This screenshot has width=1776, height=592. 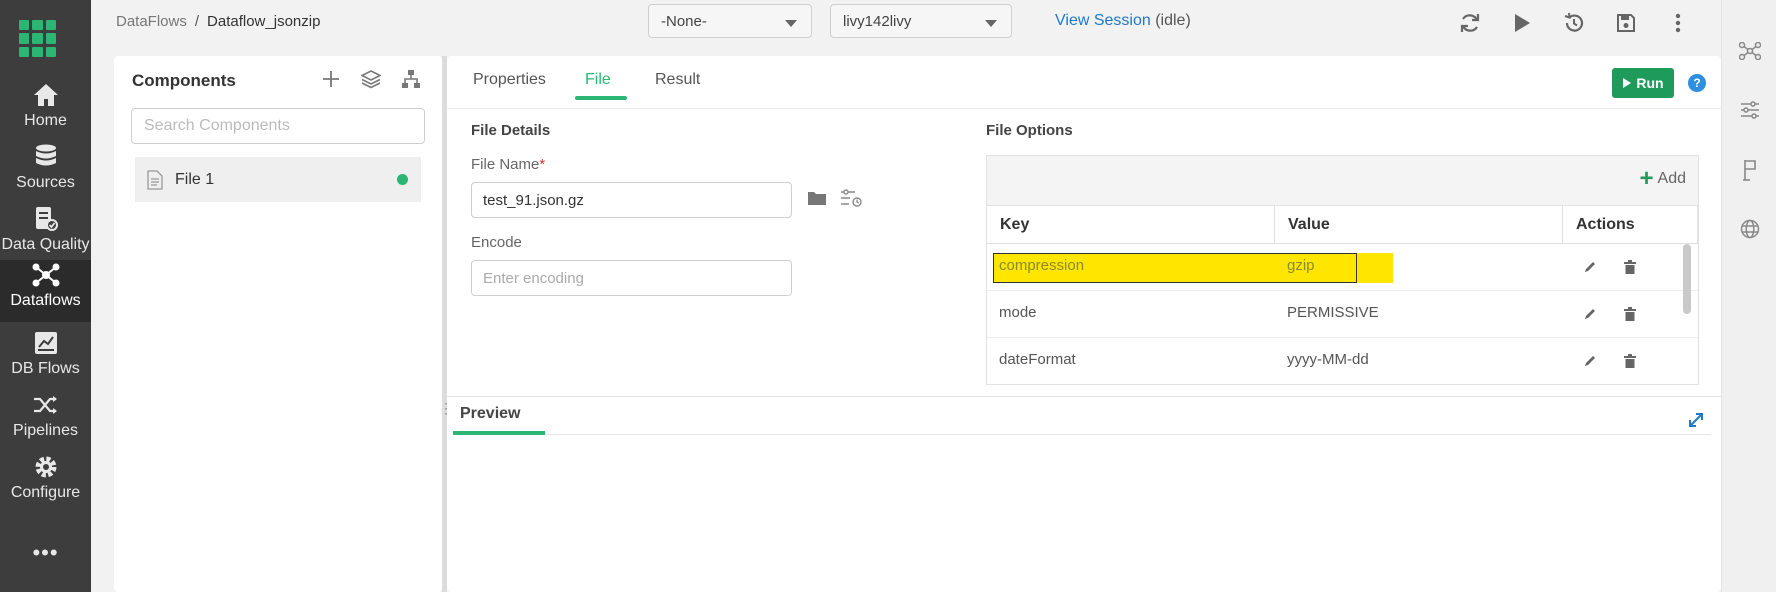 I want to click on right-rail, so click(x=1748, y=296).